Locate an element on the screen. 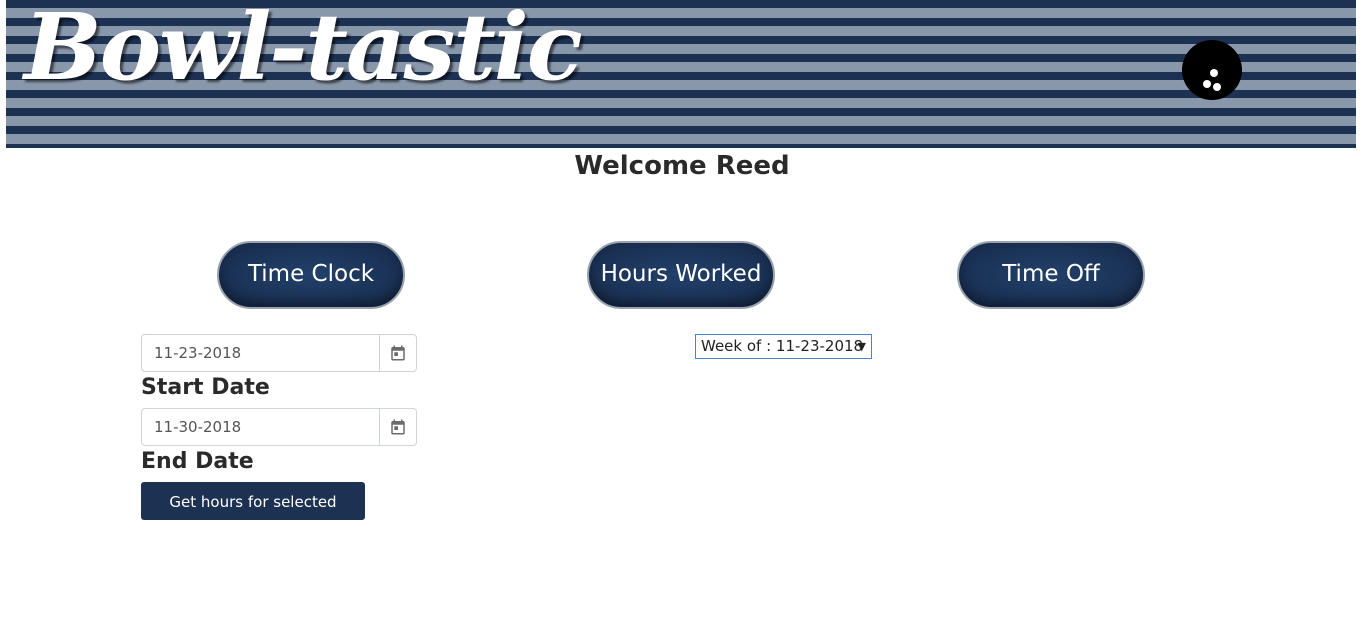  start-date-picker is located at coordinates (279, 353).